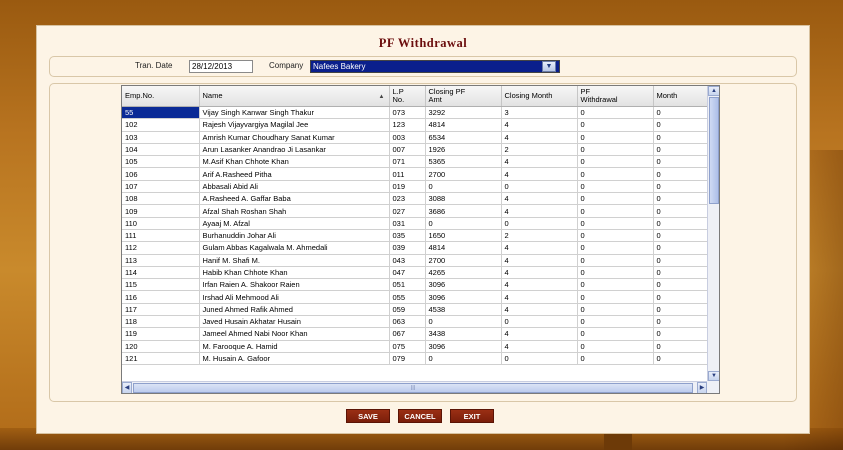  I want to click on table-cell: Burhanuddin Johar Ali, so click(294, 236).